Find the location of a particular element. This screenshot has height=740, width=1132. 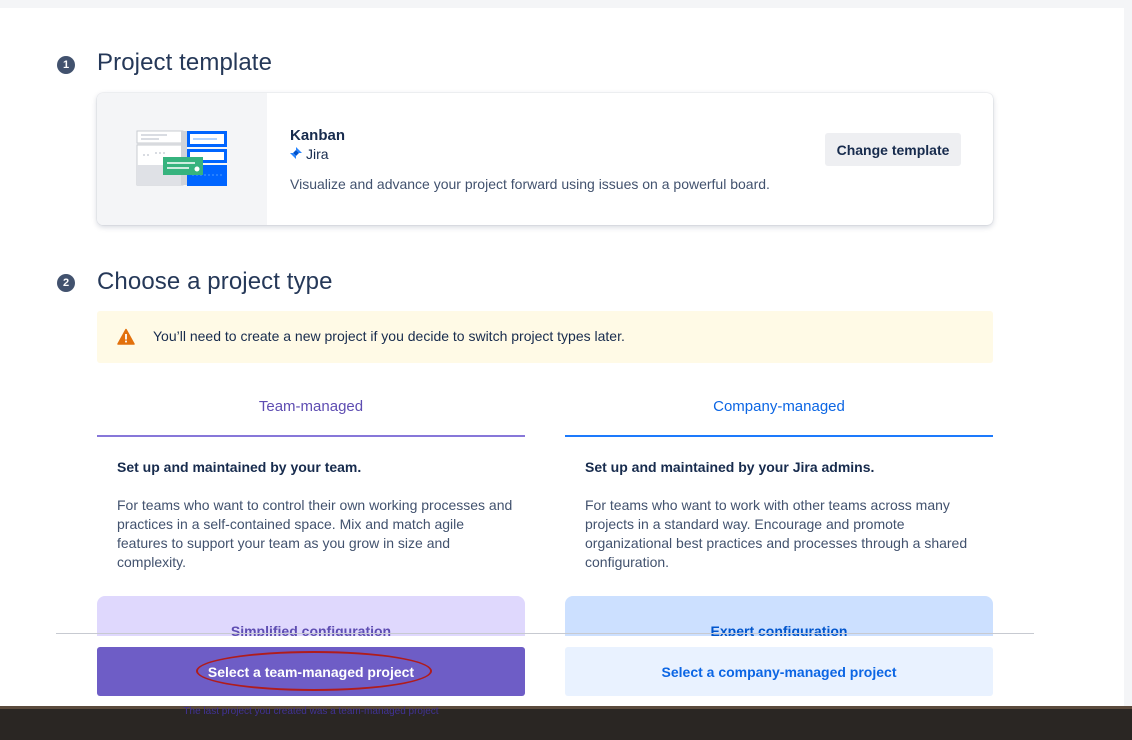

template-product-label: Jira is located at coordinates (317, 154).